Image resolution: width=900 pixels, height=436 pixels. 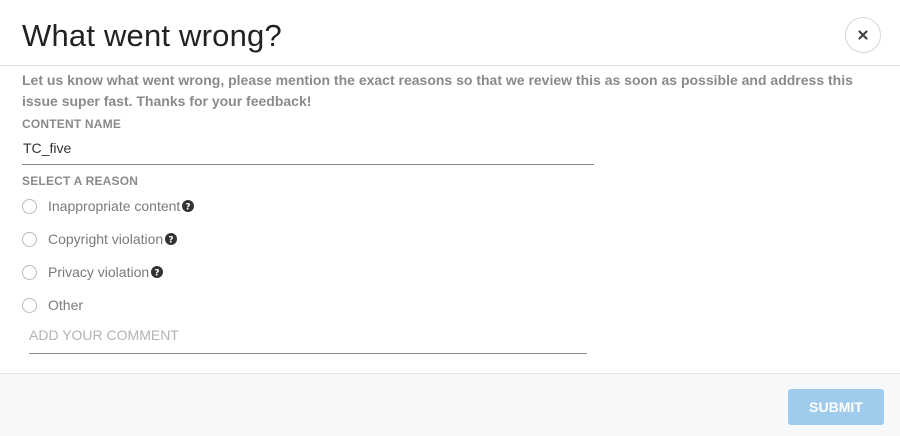 I want to click on close-icon, so click(x=863, y=35).